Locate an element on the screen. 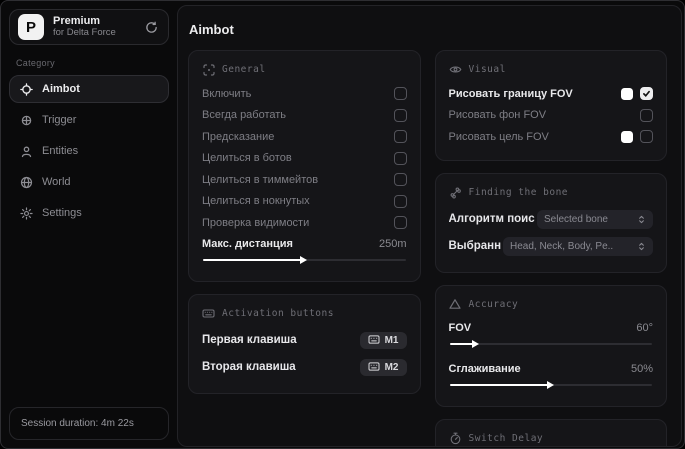  sidebar-item-label: Settings is located at coordinates (62, 213).